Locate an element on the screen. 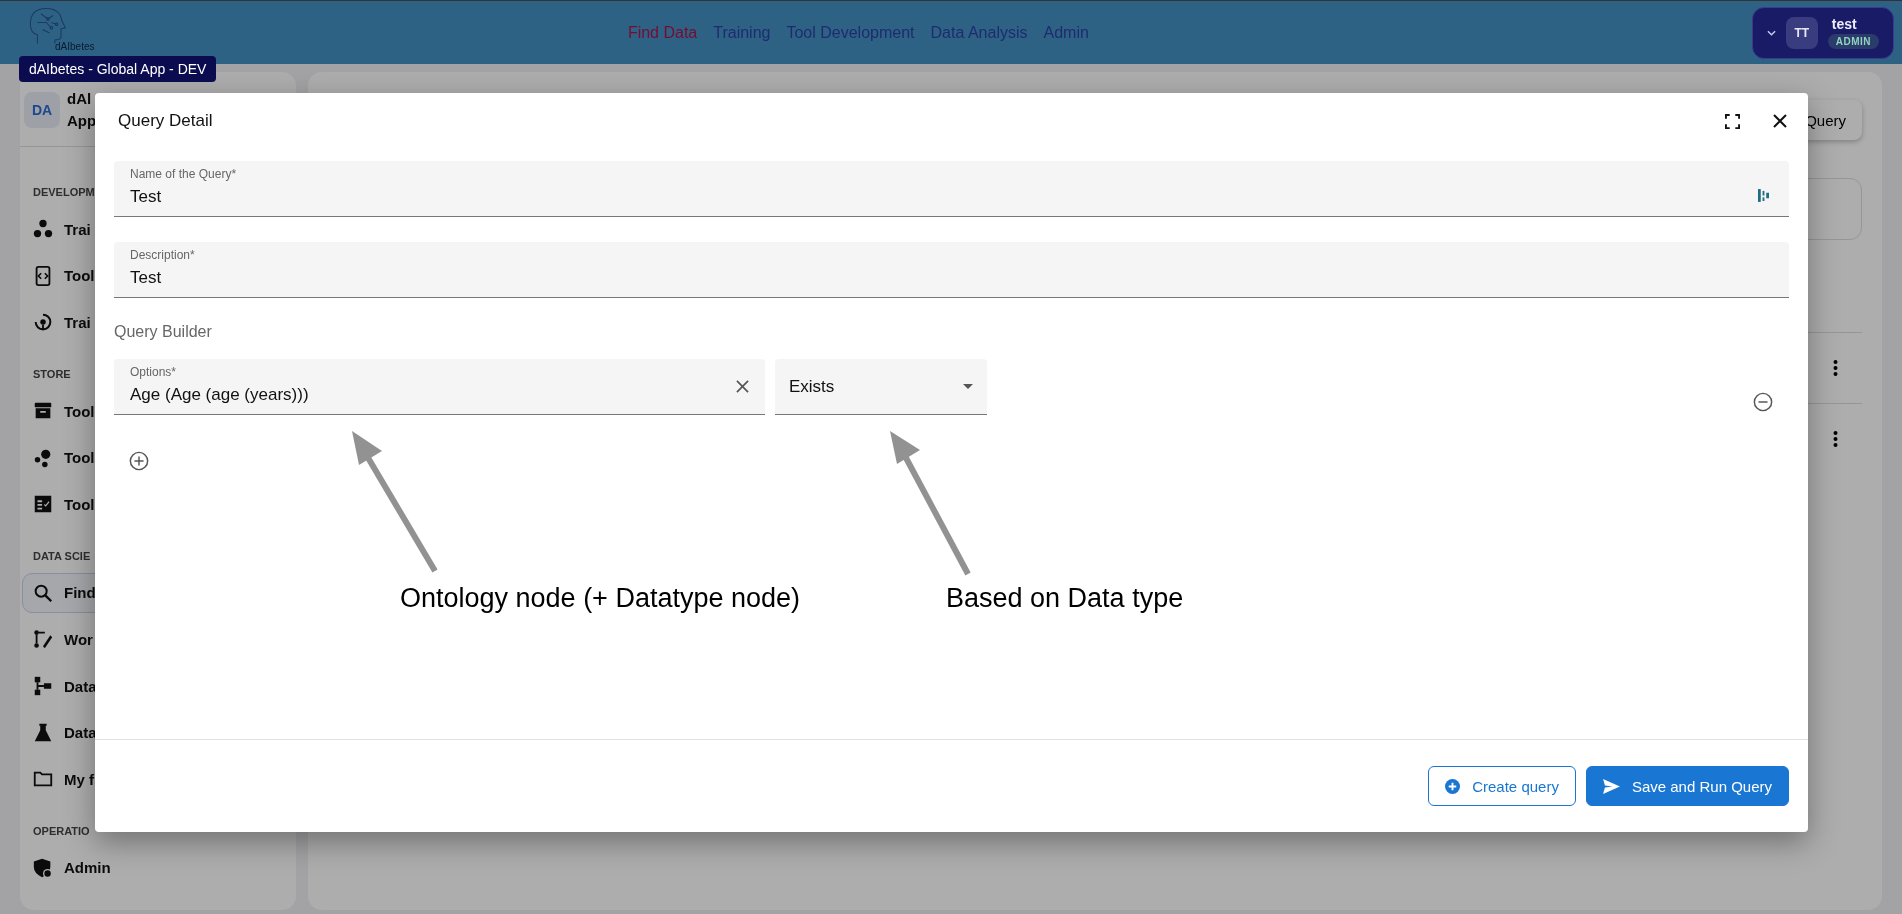 Image resolution: width=1902 pixels, height=914 pixels. role-badge: ADMIN is located at coordinates (1853, 41).